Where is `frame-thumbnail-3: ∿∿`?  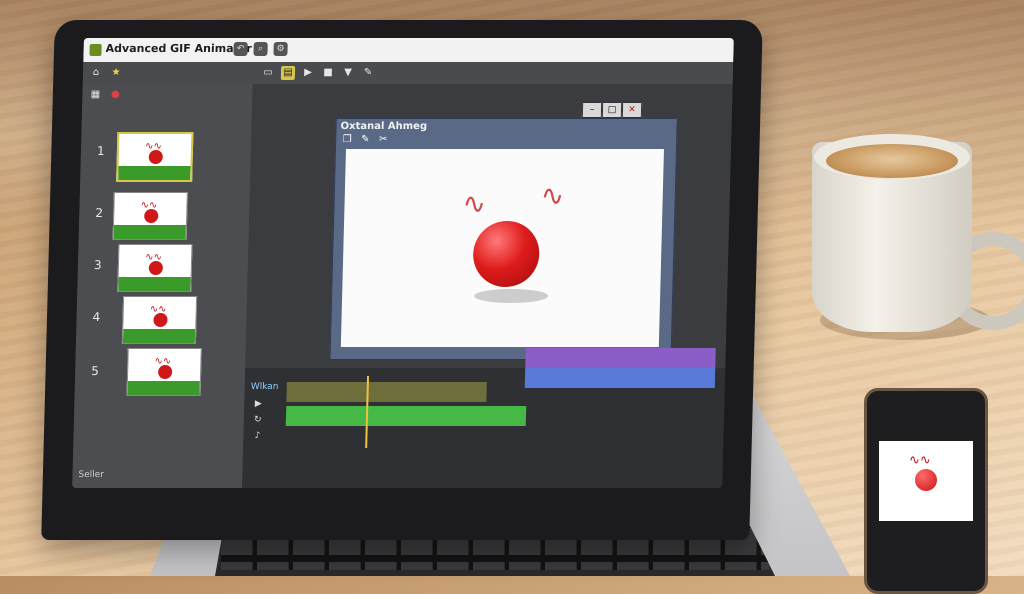 frame-thumbnail-3: ∿∿ is located at coordinates (155, 268).